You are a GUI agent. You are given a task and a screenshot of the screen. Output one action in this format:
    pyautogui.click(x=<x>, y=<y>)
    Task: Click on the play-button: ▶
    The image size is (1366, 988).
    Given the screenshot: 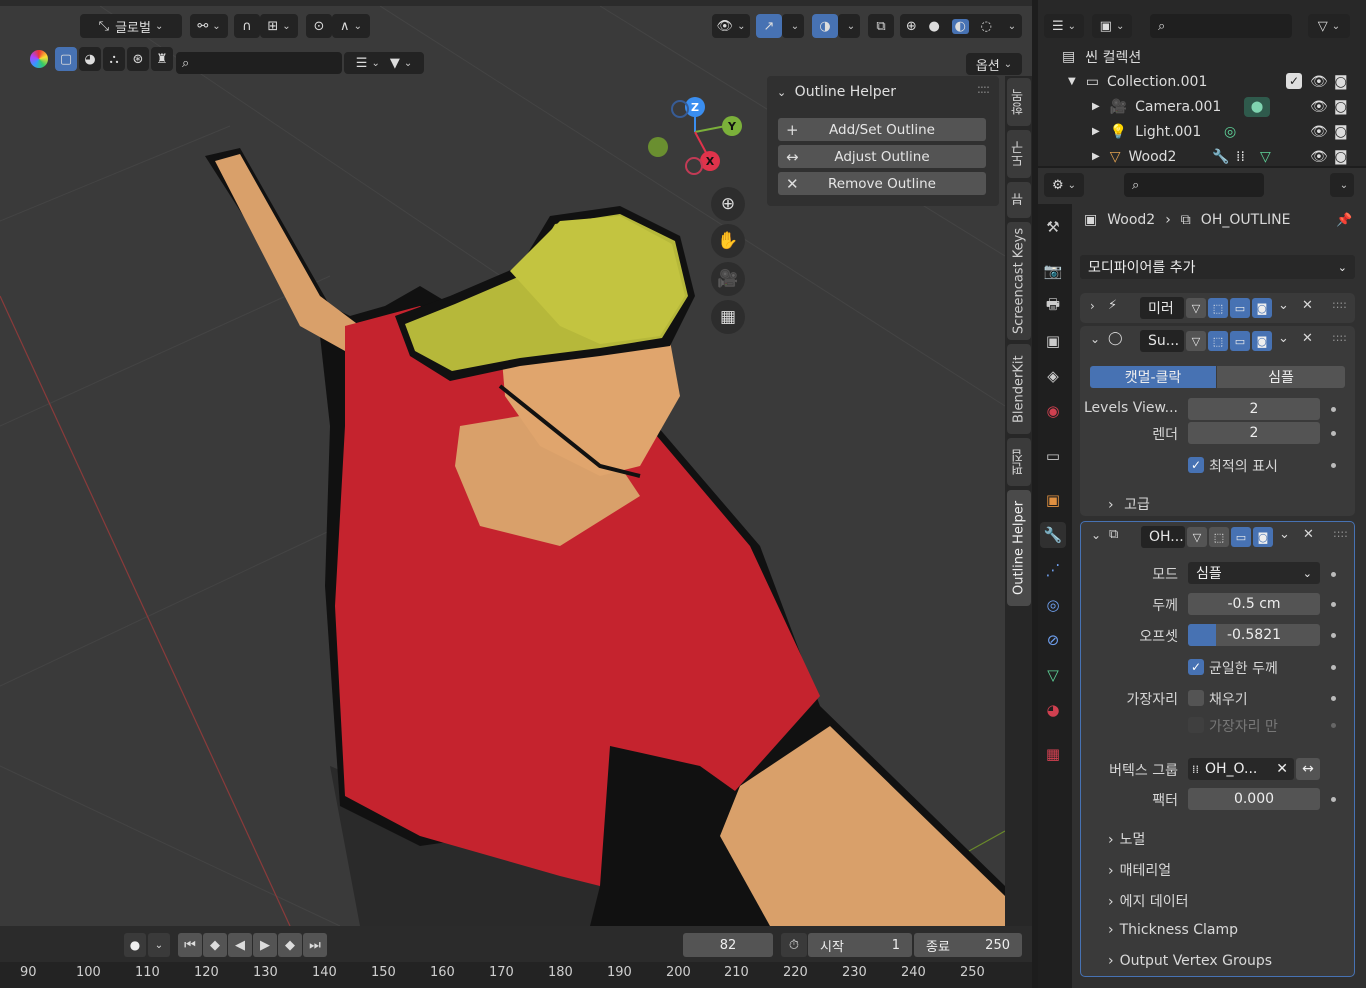 What is the action you would take?
    pyautogui.click(x=265, y=945)
    